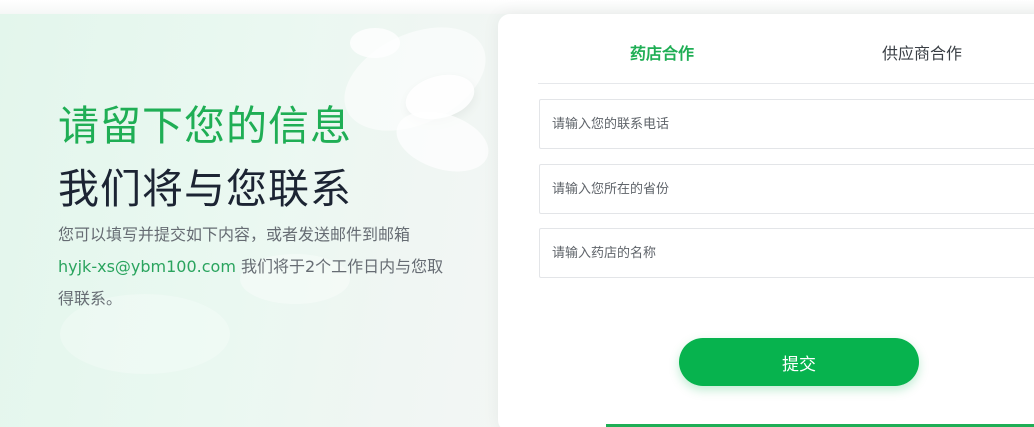 The height and width of the screenshot is (427, 1034). Describe the element at coordinates (786, 124) in the screenshot. I see `phone-input` at that location.